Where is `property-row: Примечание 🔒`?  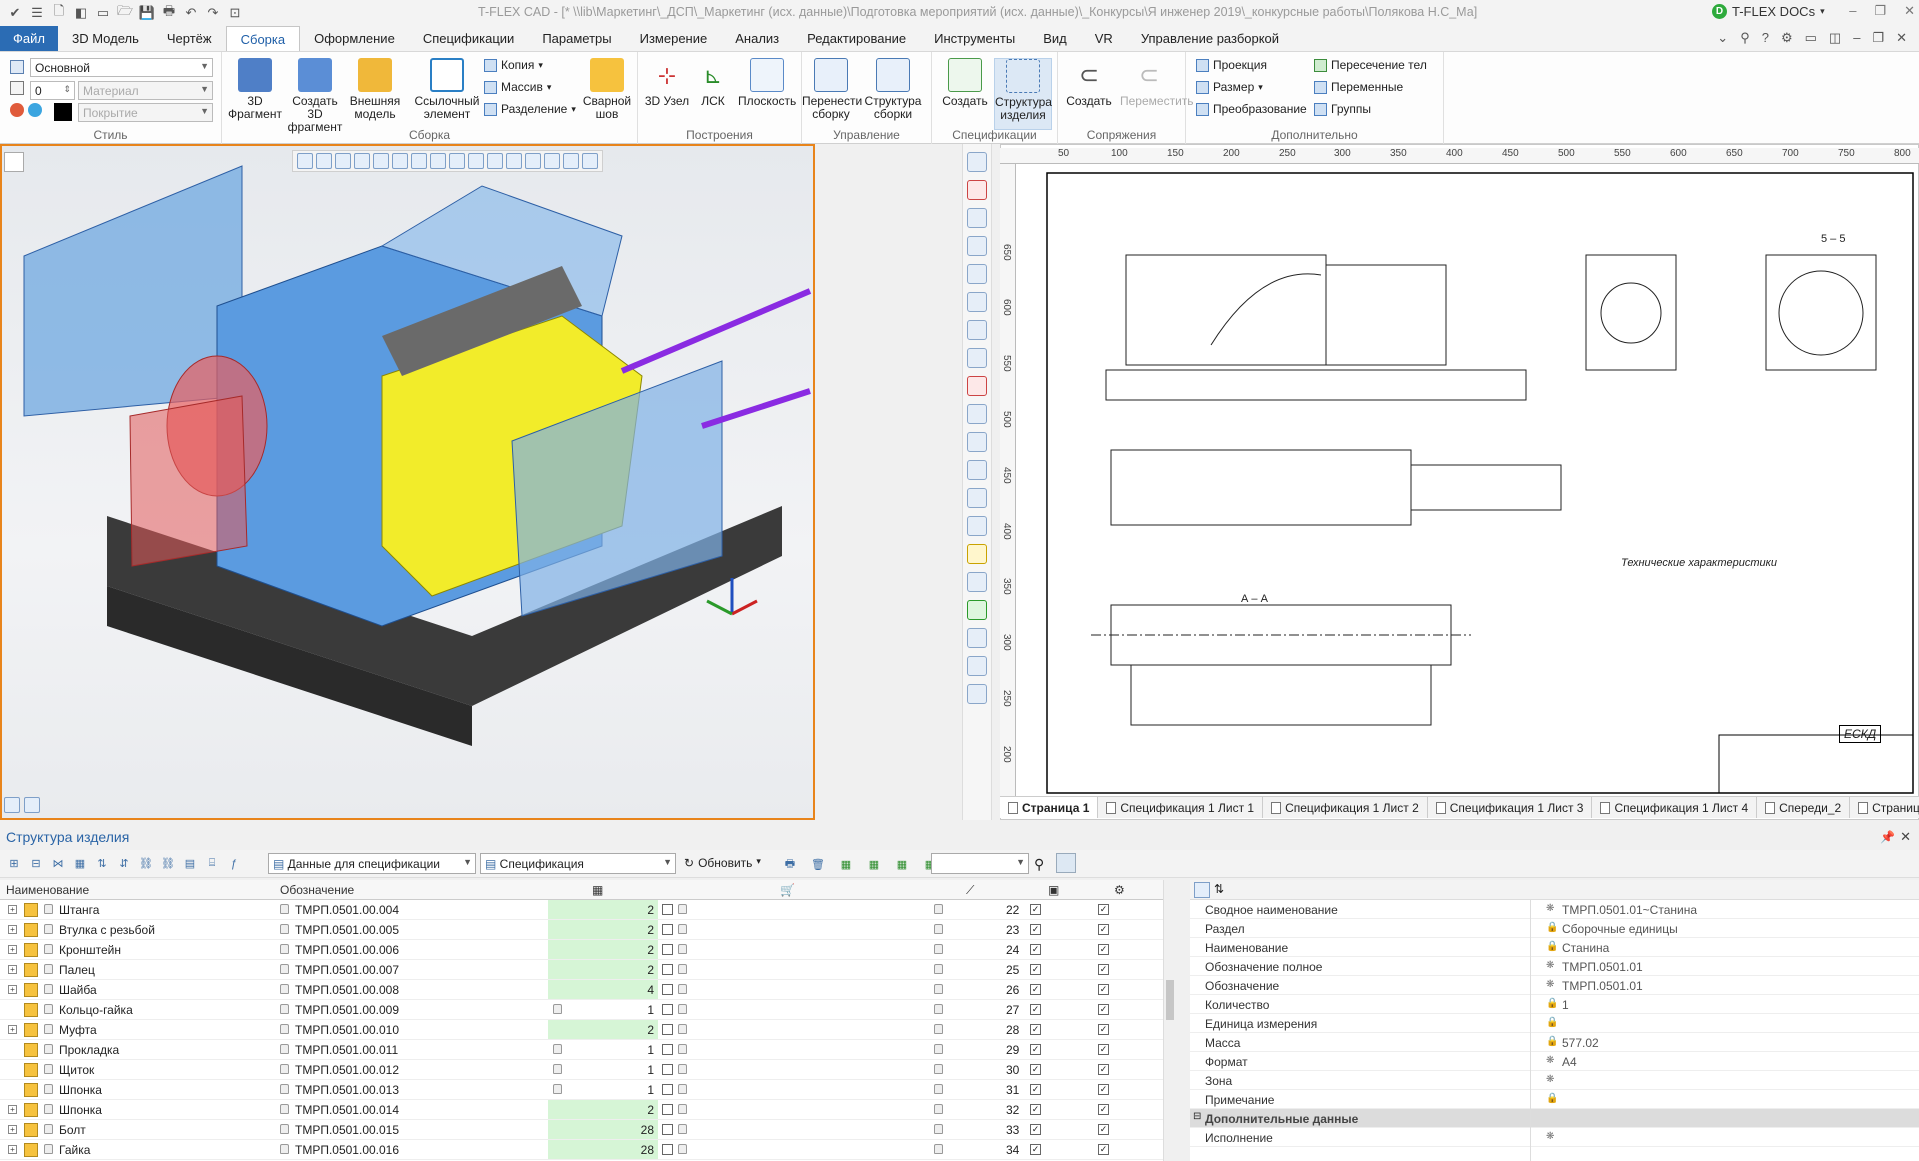 property-row: Примечание 🔒 is located at coordinates (1554, 1099).